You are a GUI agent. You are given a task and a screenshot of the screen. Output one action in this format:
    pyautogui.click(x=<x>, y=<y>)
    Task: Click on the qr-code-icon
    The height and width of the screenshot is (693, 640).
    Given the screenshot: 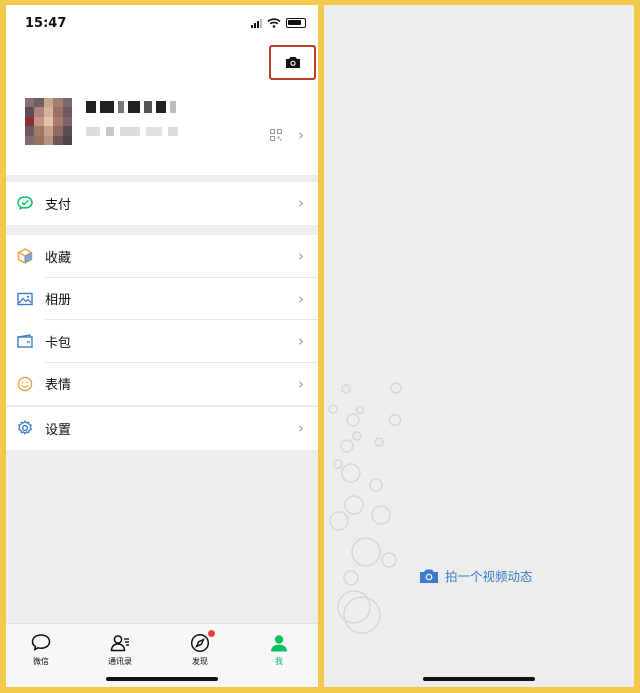 What is the action you would take?
    pyautogui.click(x=276, y=135)
    